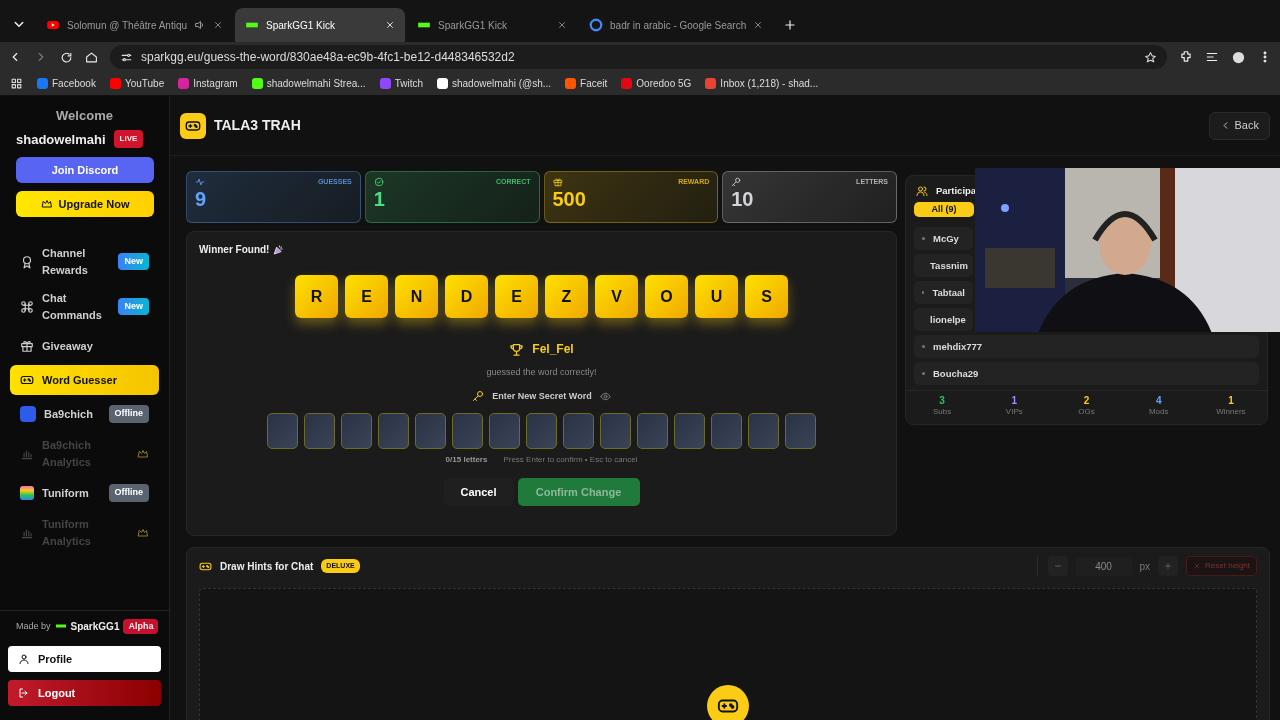 This screenshot has height=720, width=1280. What do you see at coordinates (1239, 125) in the screenshot?
I see `back-button: Back` at bounding box center [1239, 125].